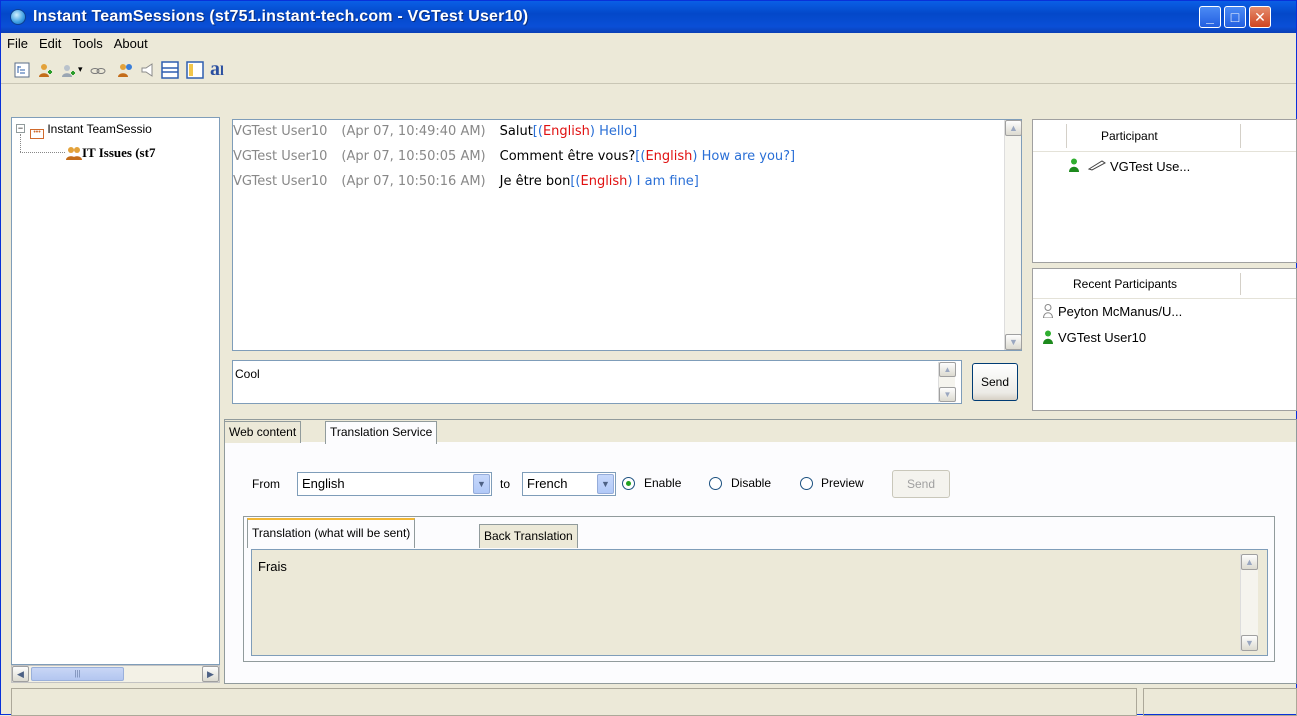  What do you see at coordinates (272, 566) in the screenshot?
I see `translation-text: Frais` at bounding box center [272, 566].